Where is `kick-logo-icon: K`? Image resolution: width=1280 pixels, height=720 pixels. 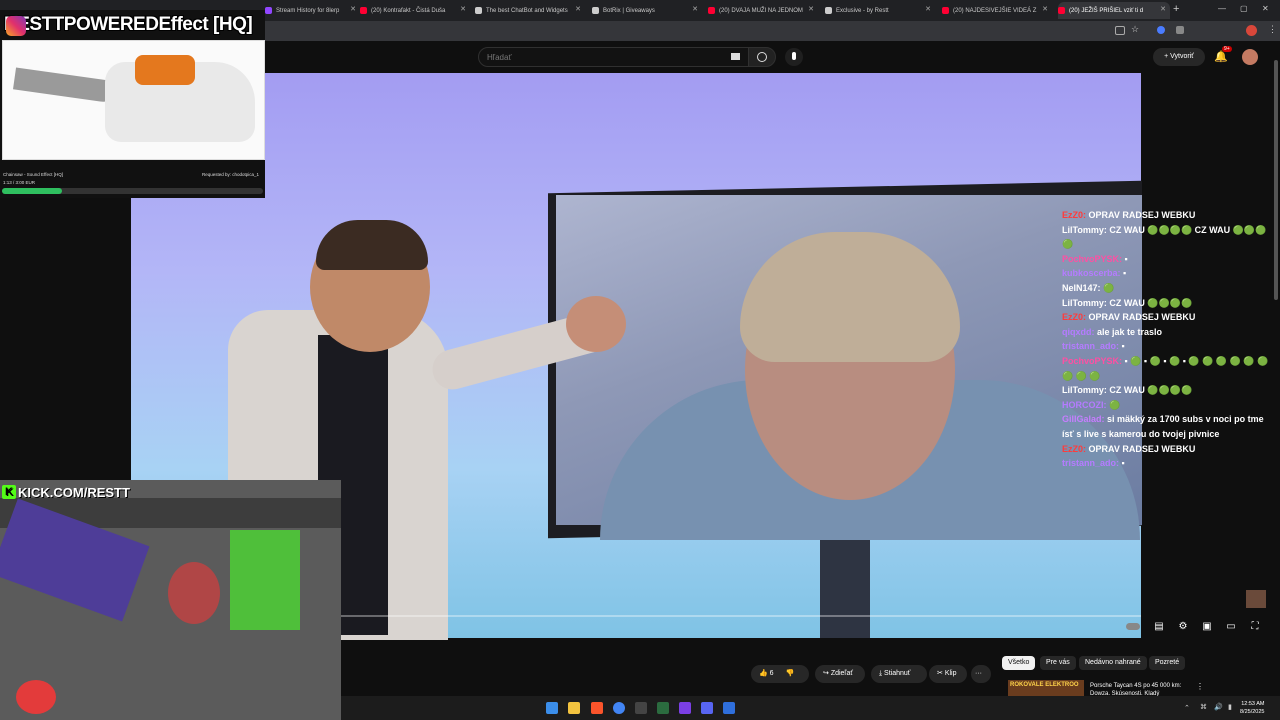 kick-logo-icon: K is located at coordinates (9, 492).